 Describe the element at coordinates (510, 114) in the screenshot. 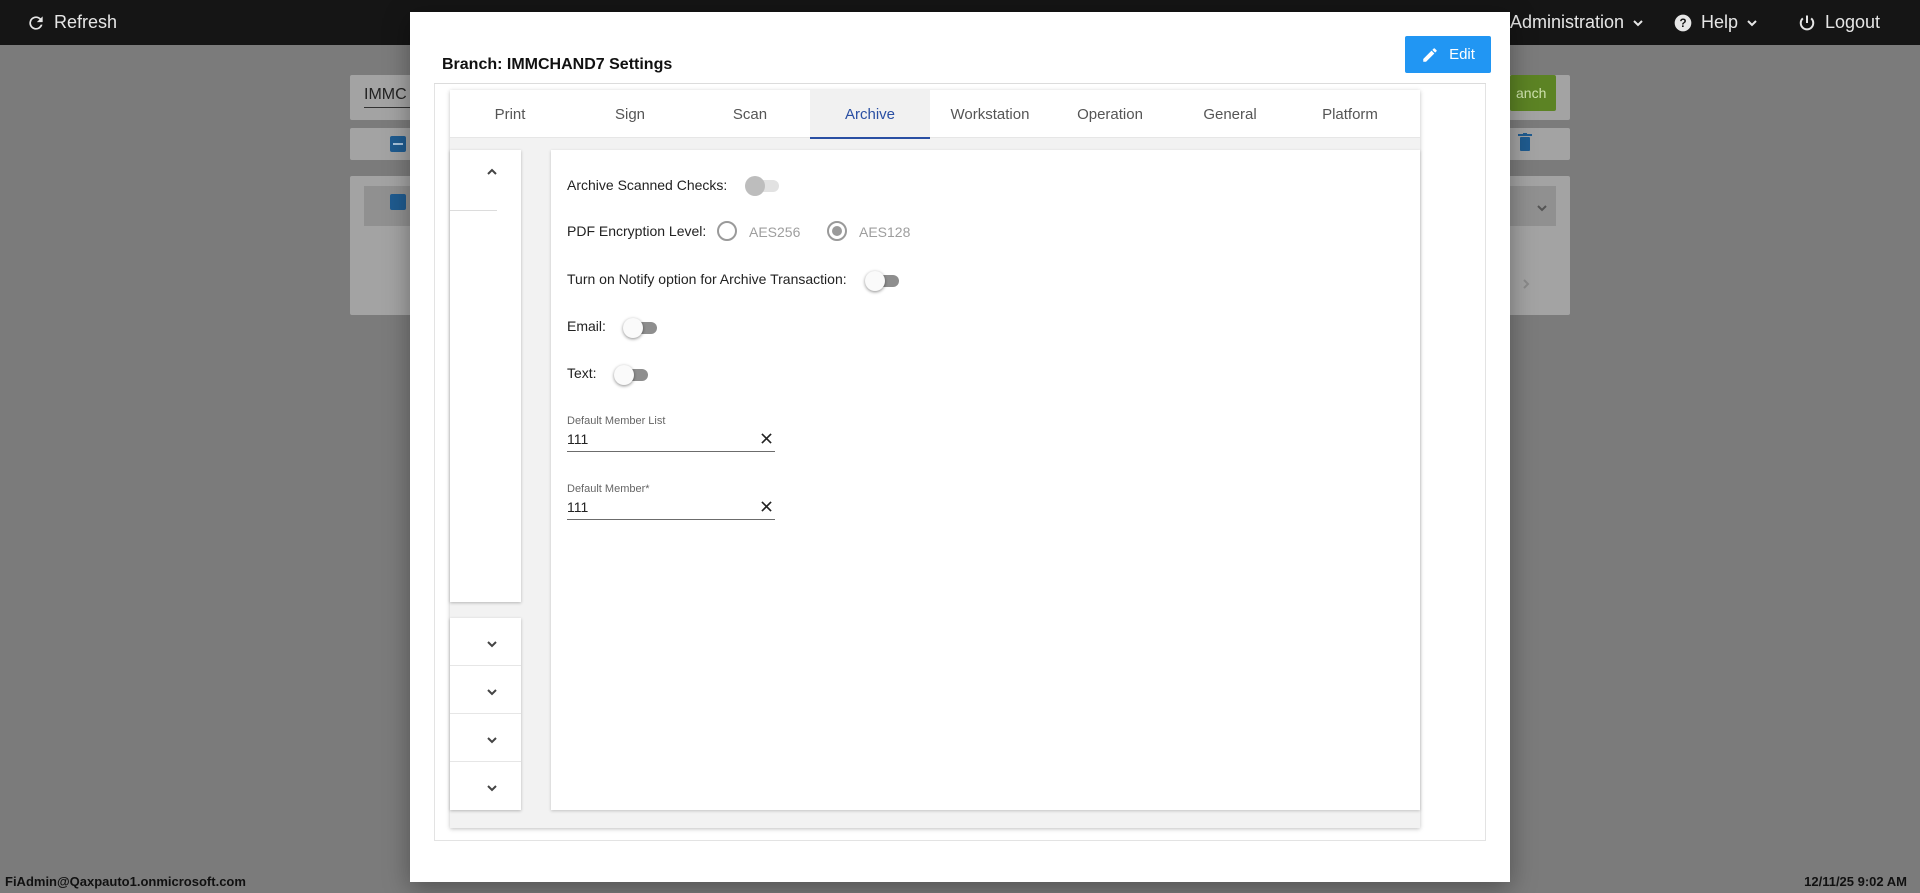

I see `tab-print: Print` at that location.